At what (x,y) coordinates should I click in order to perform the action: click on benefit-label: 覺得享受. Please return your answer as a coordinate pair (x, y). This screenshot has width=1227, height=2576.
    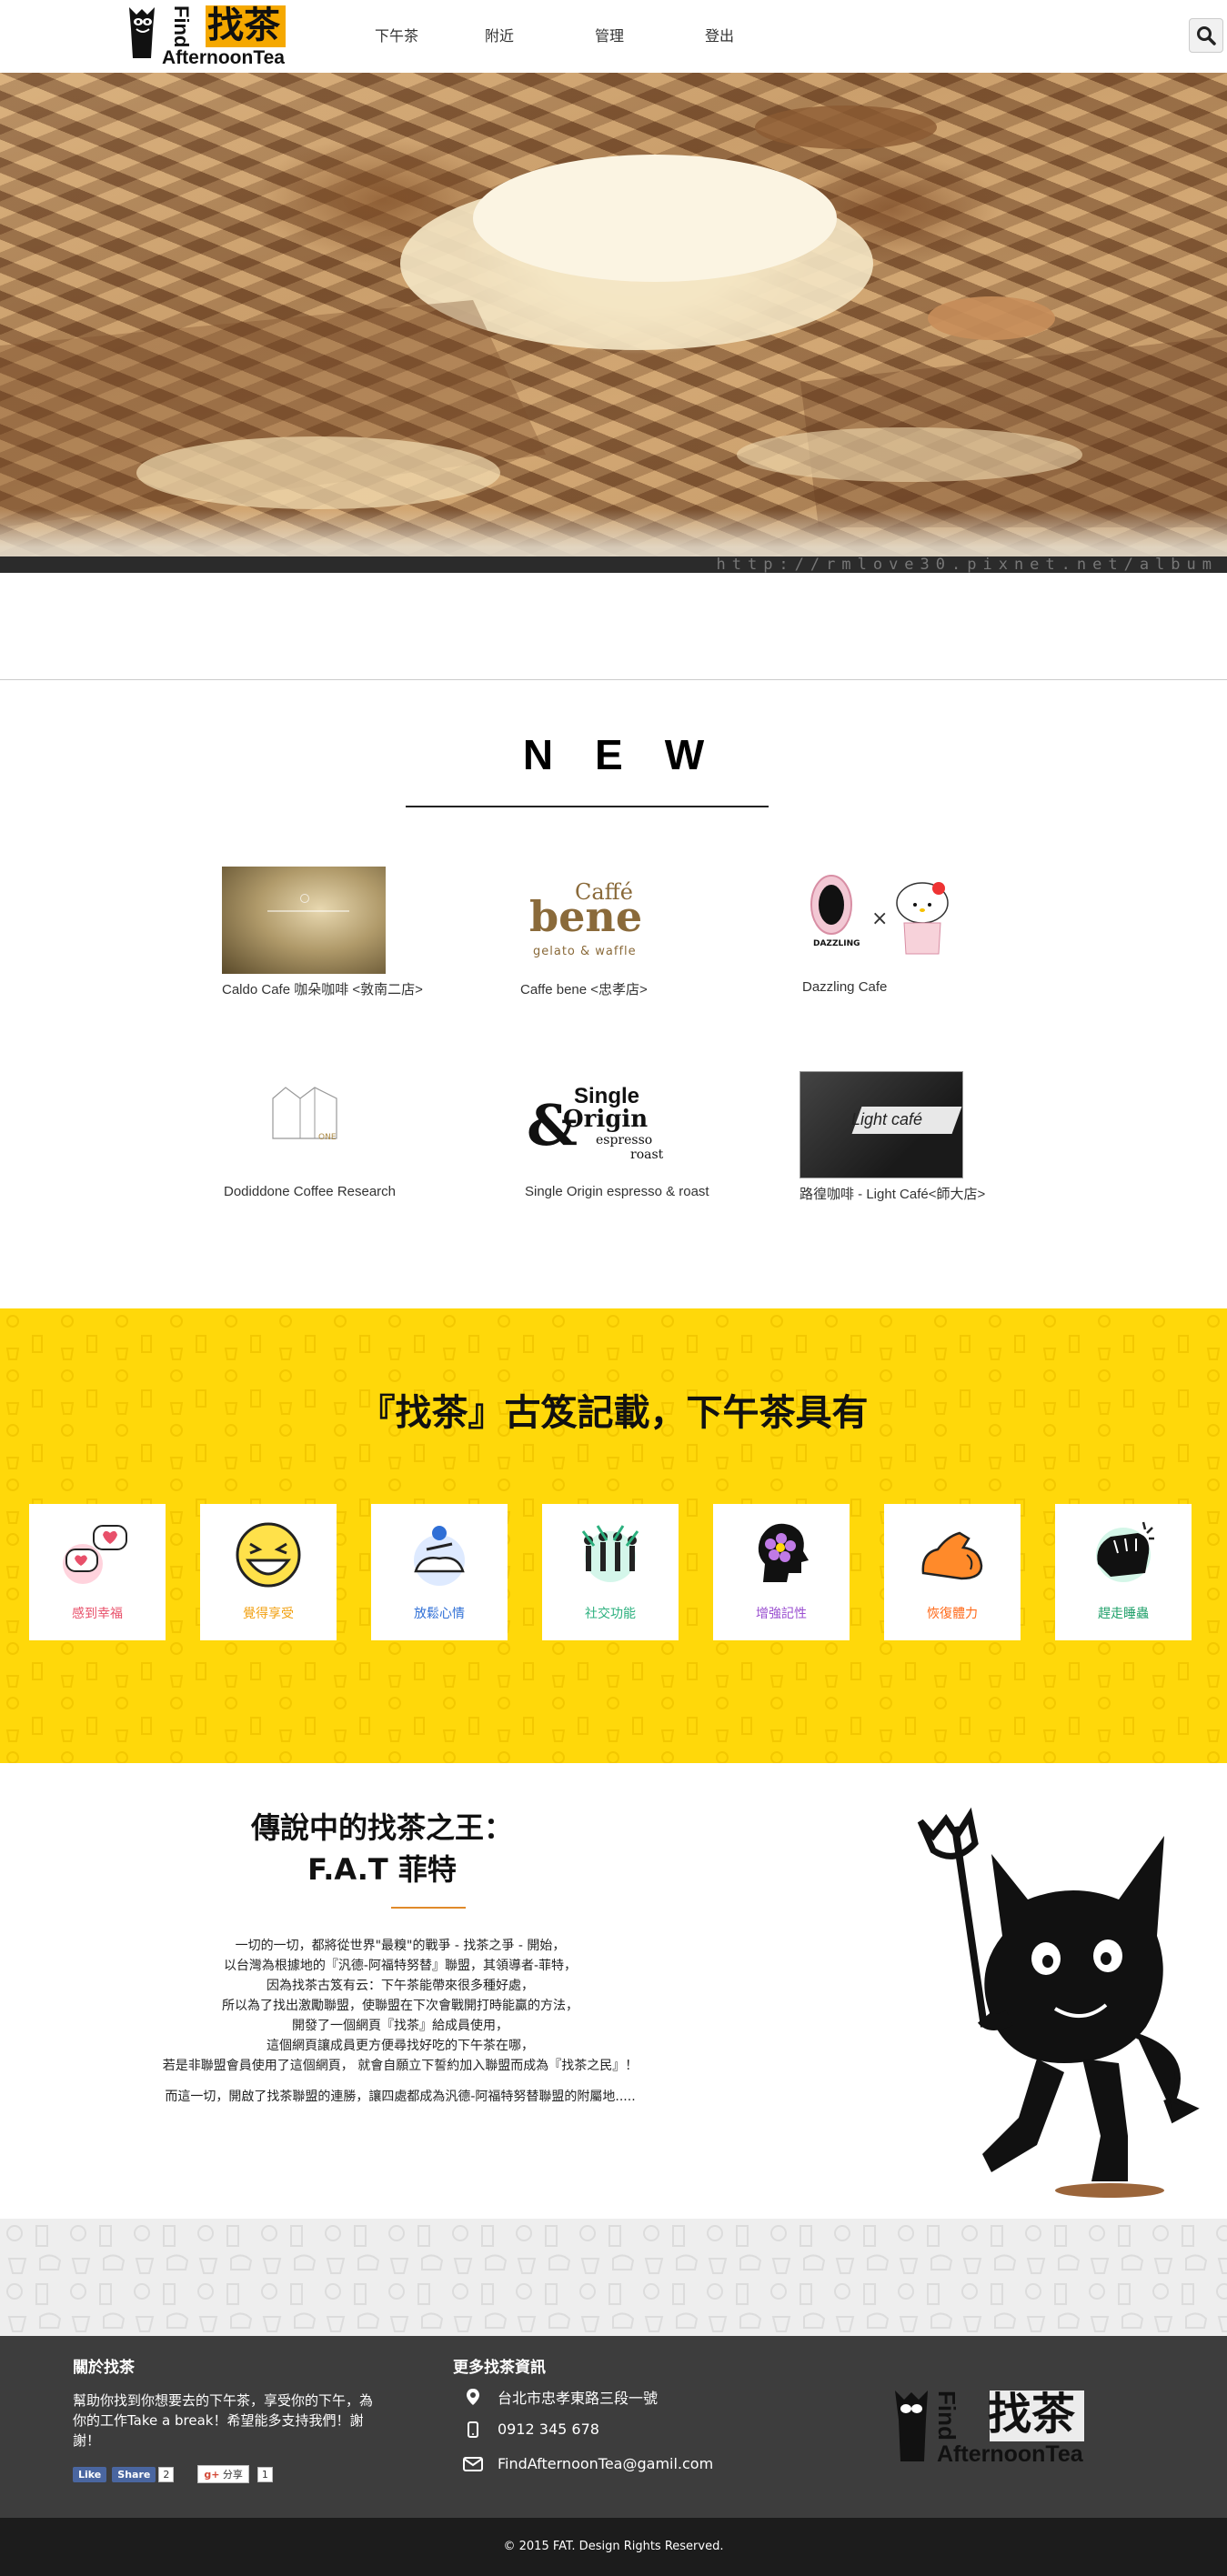
    Looking at the image, I should click on (268, 1614).